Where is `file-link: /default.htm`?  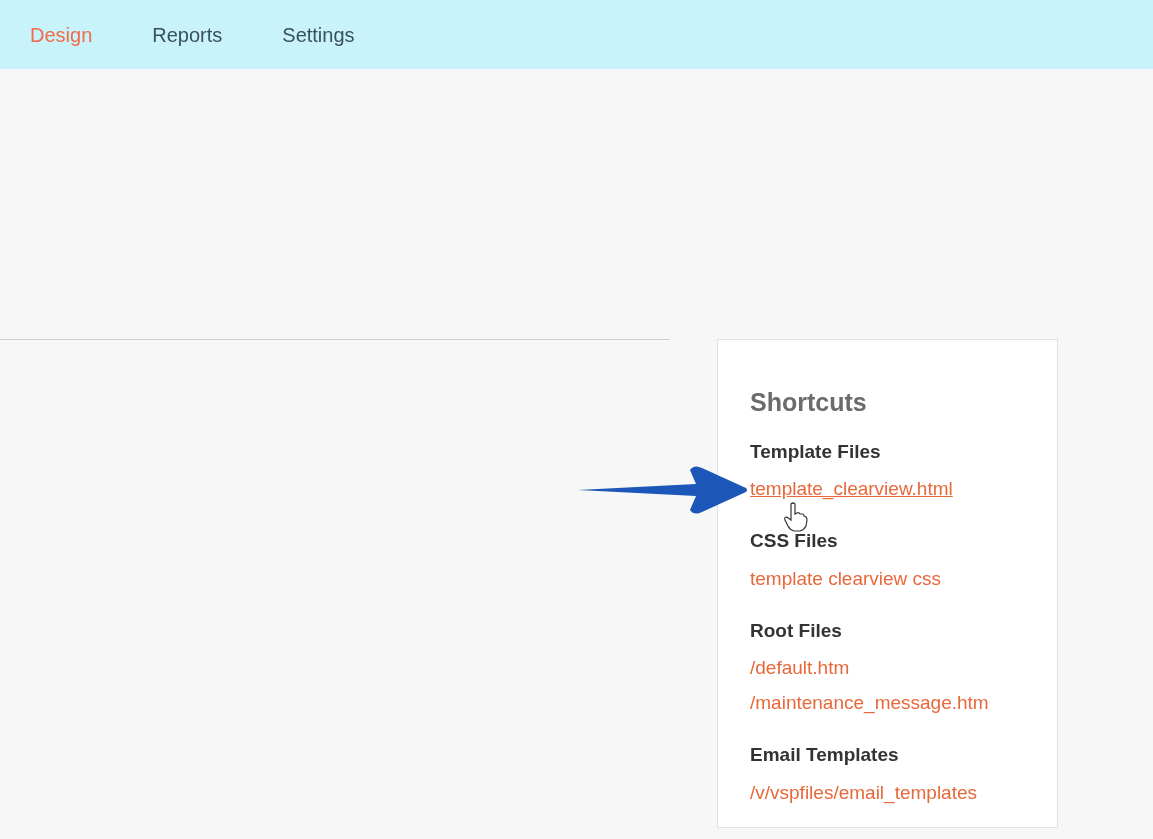
file-link: /default.htm is located at coordinates (800, 668).